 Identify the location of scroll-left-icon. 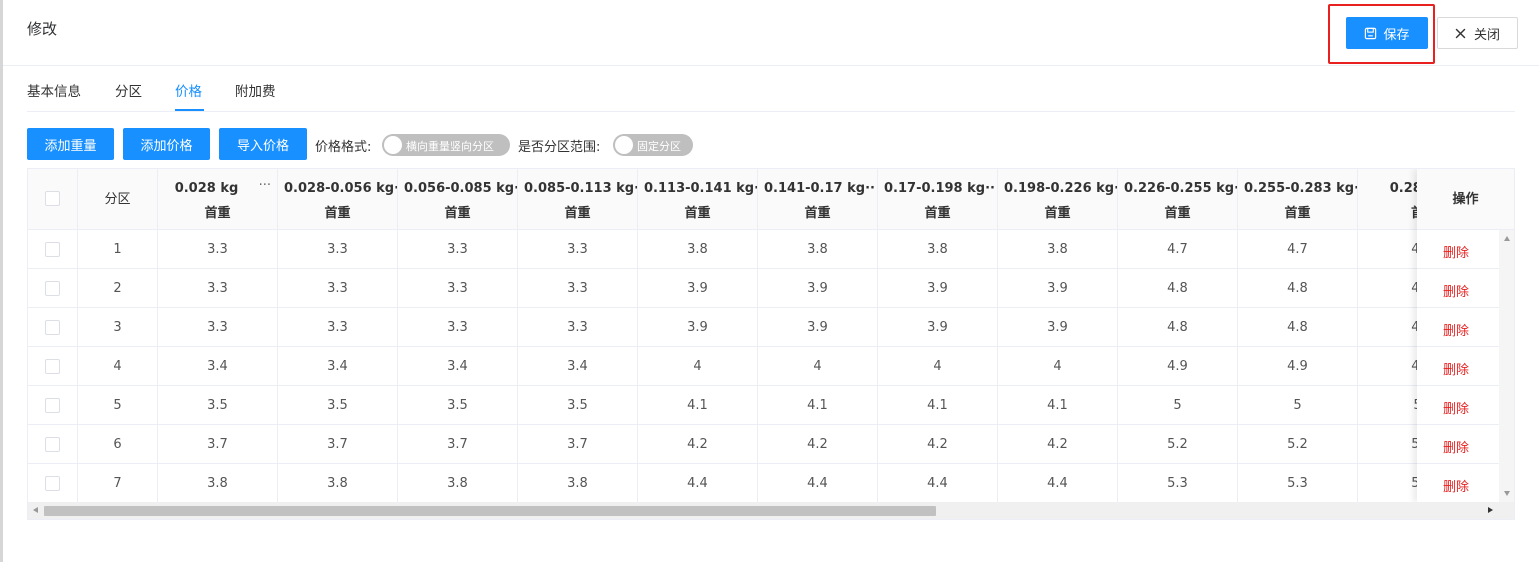
(35, 510).